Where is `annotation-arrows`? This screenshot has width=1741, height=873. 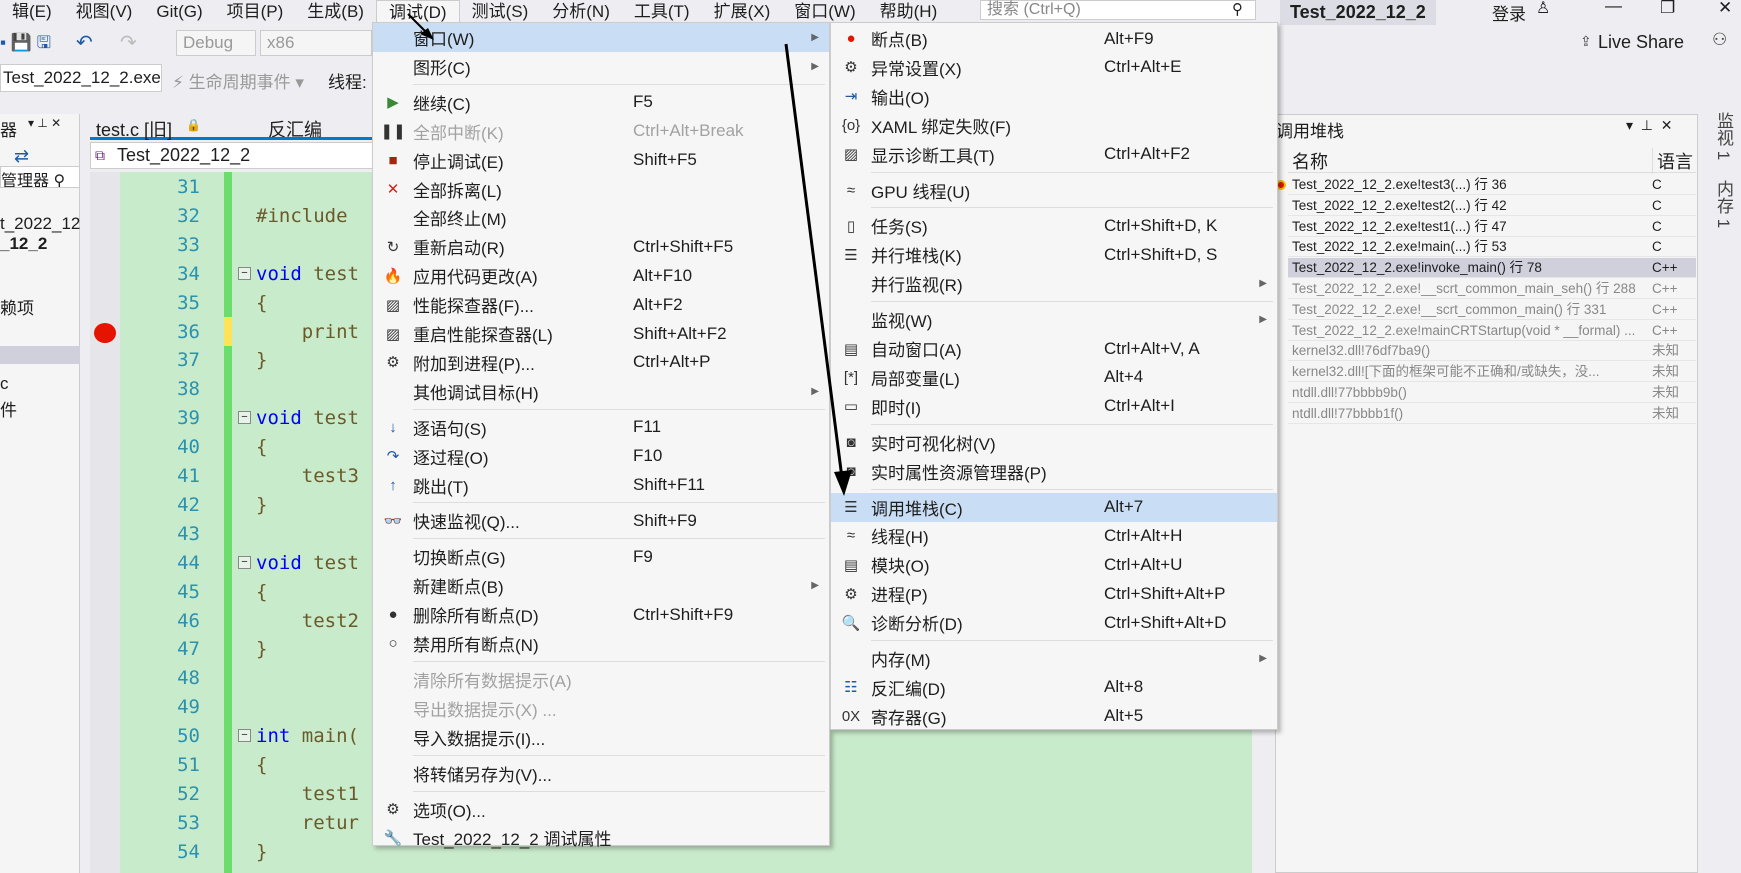
annotation-arrows is located at coordinates (629, 254).